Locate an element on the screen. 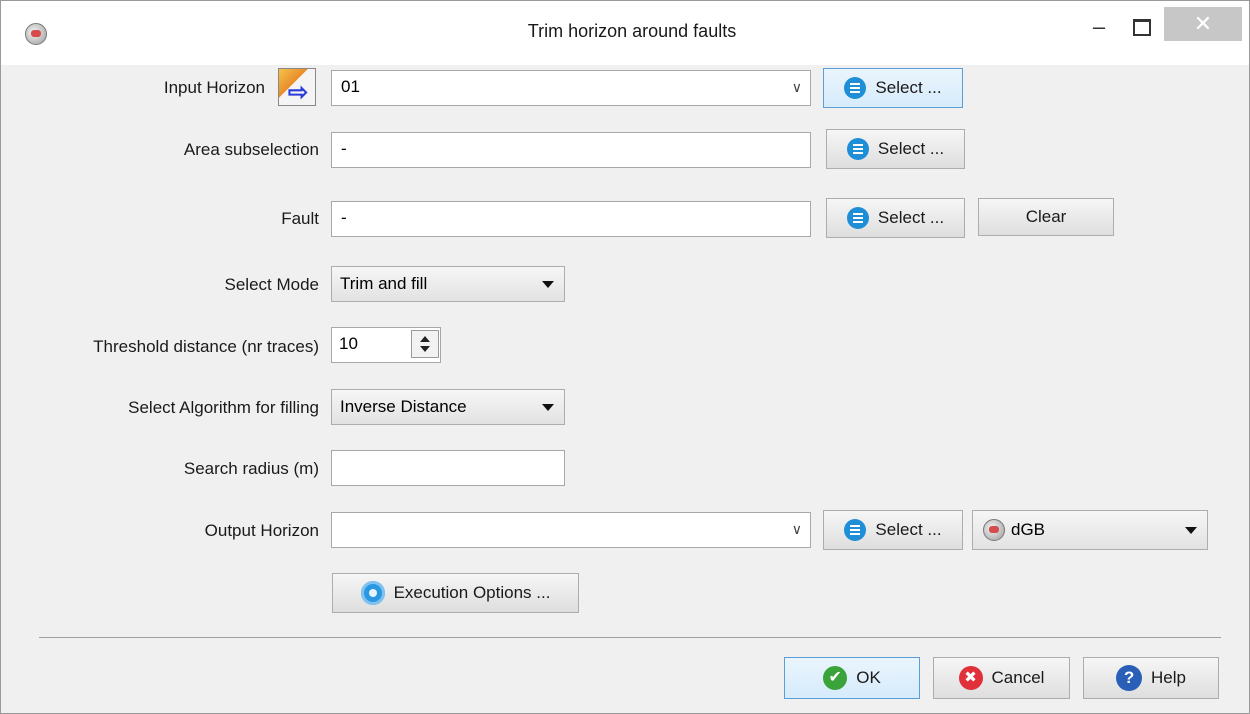 This screenshot has height=714, width=1250. area-subselection-field: - is located at coordinates (571, 150).